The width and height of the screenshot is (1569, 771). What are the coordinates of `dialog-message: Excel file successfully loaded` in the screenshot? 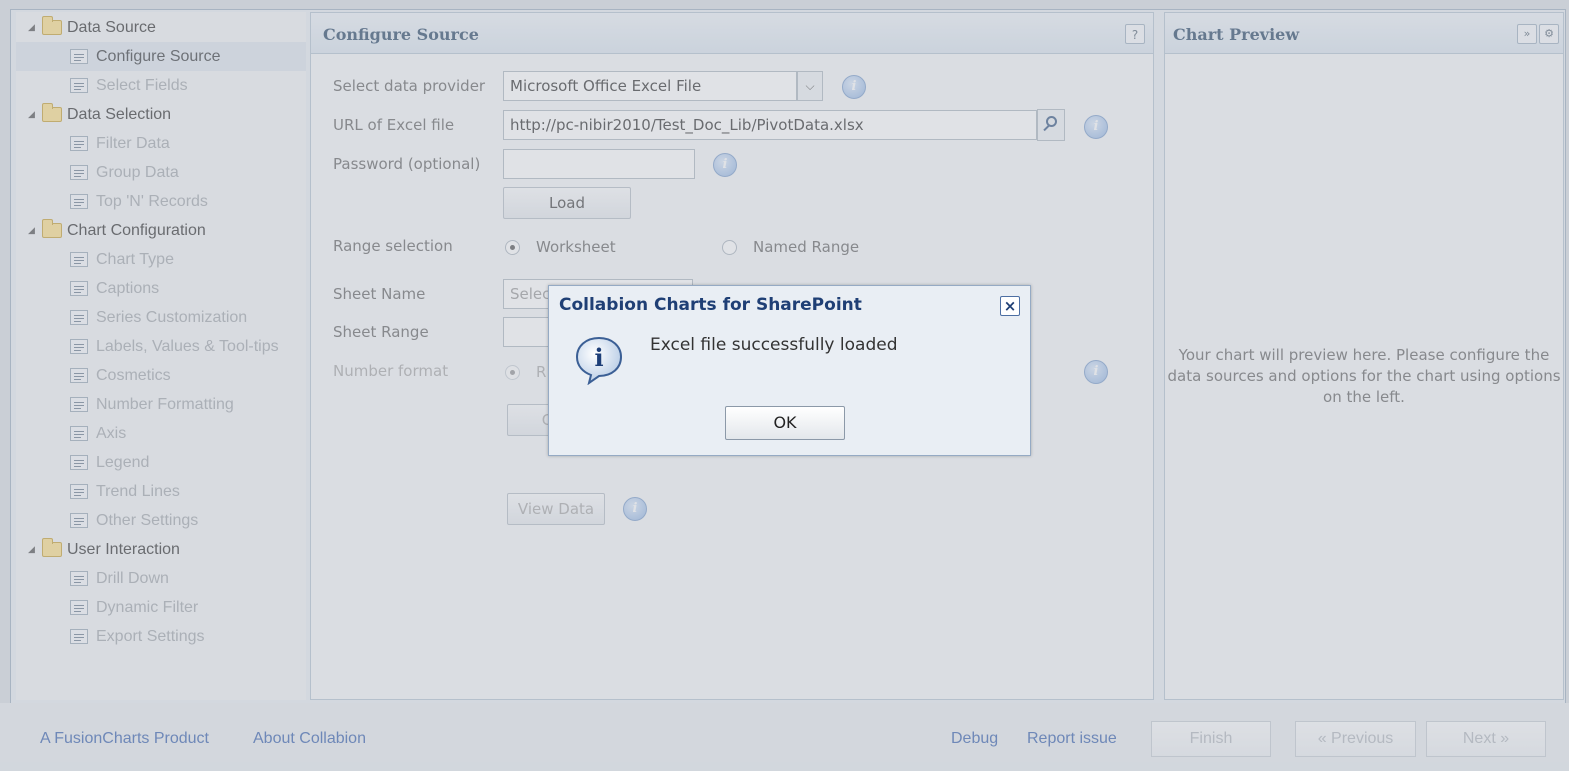 It's located at (774, 345).